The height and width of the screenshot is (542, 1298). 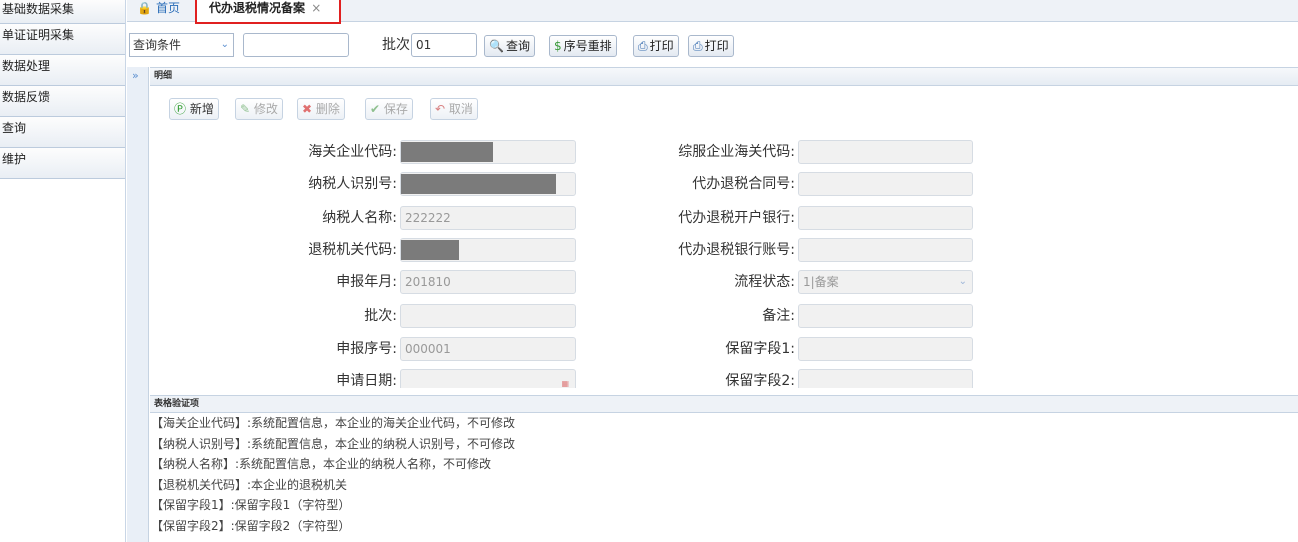 What do you see at coordinates (778, 316) in the screenshot?
I see `remark-label: 备注:` at bounding box center [778, 316].